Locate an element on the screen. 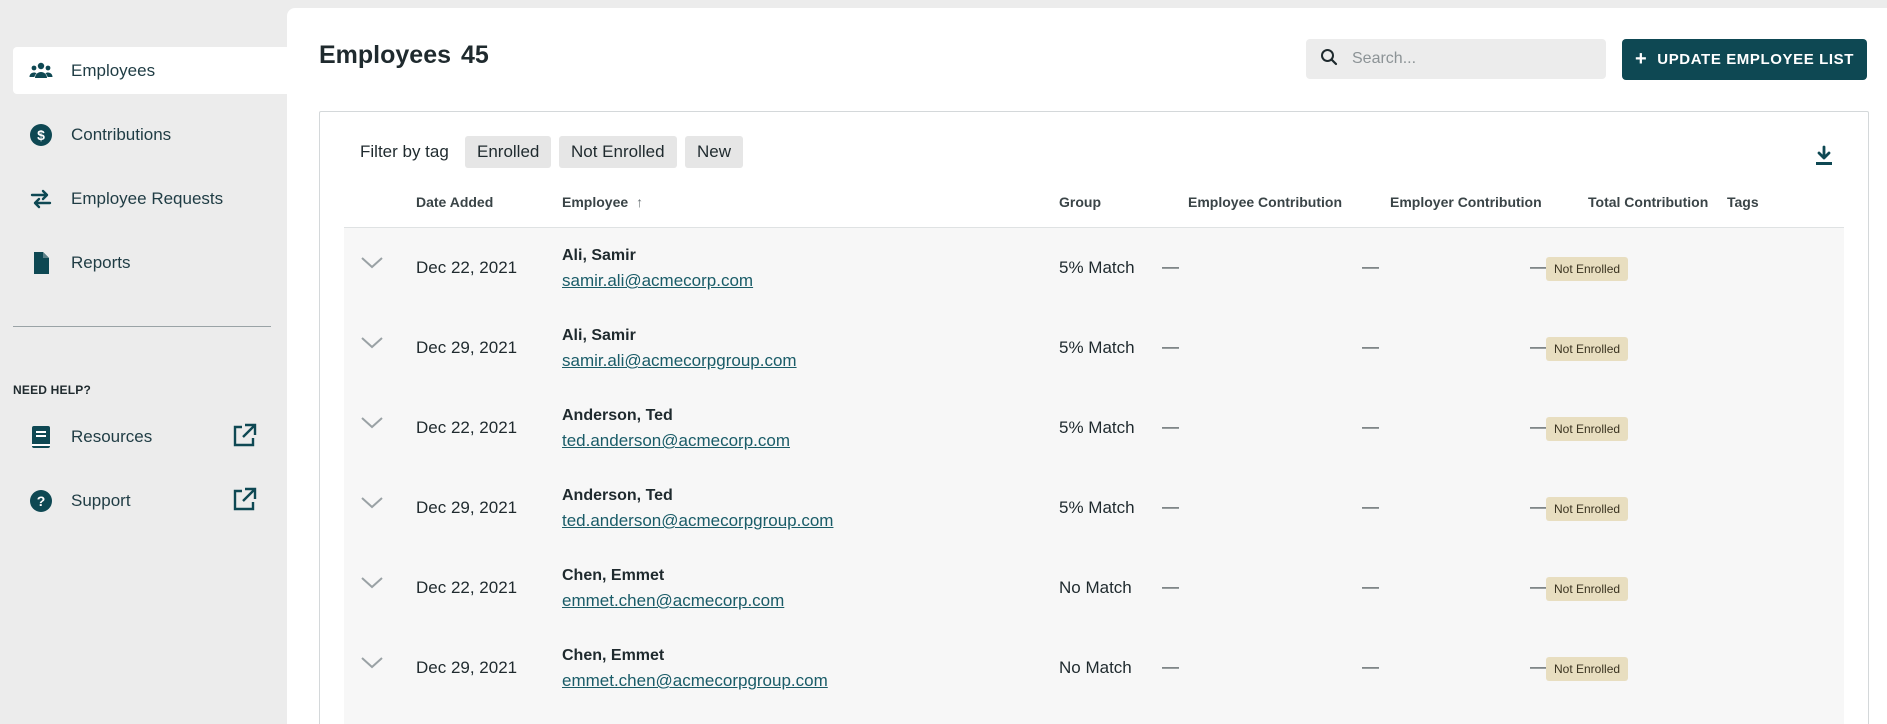 The height and width of the screenshot is (724, 1887). sidebar-item-contributions: $ Contributions is located at coordinates (150, 134).